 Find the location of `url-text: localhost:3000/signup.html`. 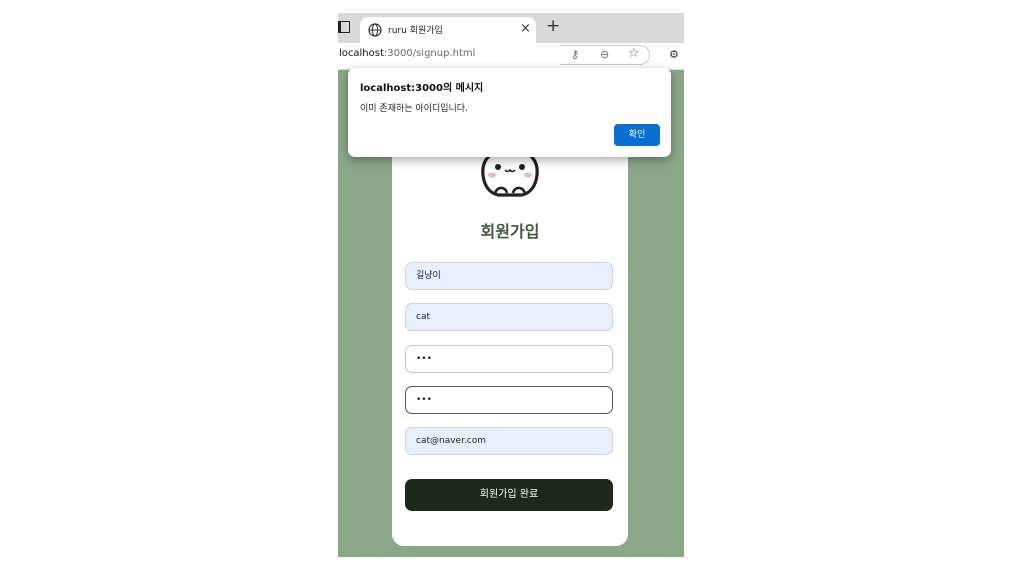

url-text: localhost:3000/signup.html is located at coordinates (407, 53).